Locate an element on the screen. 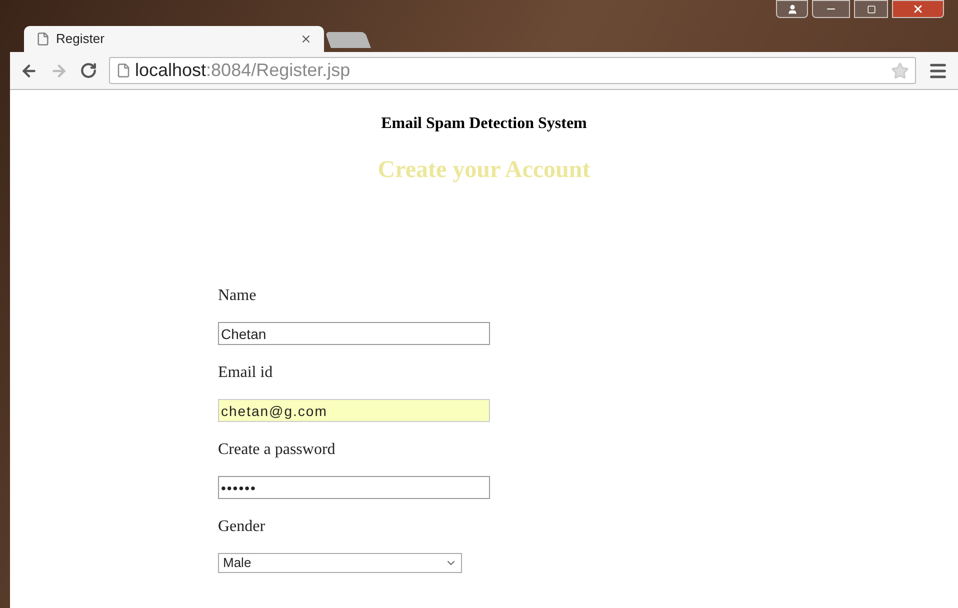 This screenshot has height=608, width=958. reload-icon is located at coordinates (88, 70).